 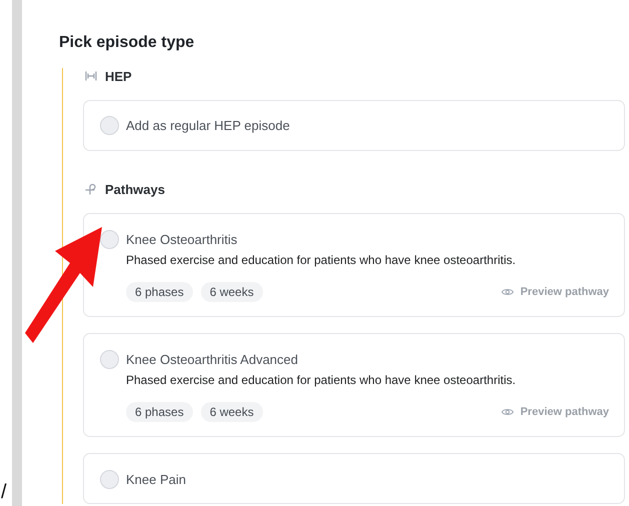 I want to click on option-card: Knee Pain, so click(x=354, y=478).